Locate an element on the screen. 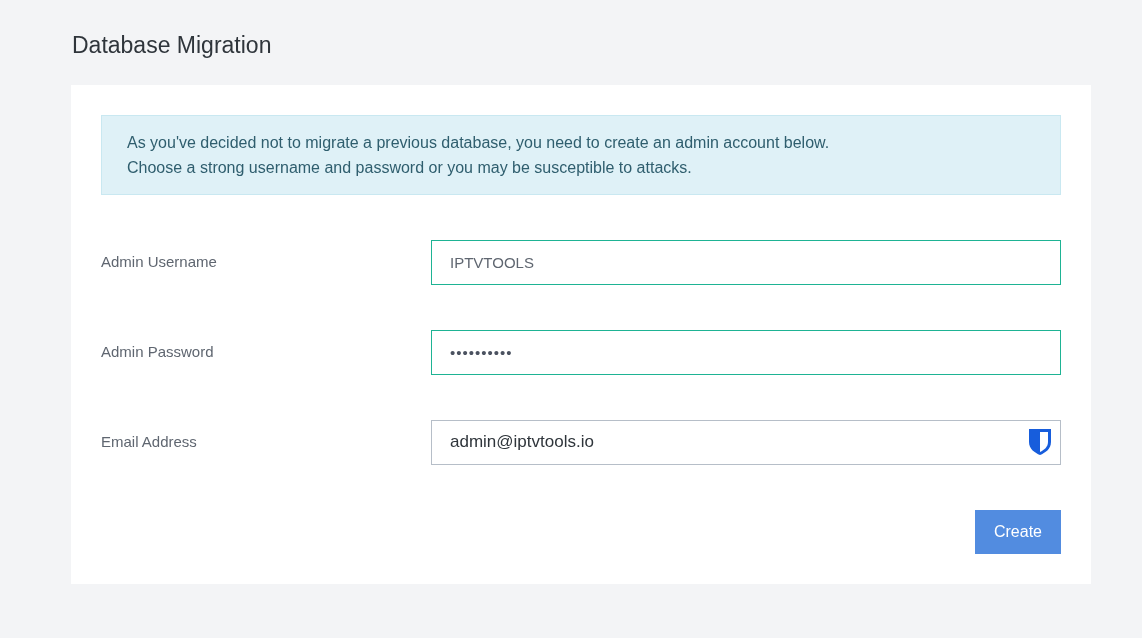 Image resolution: width=1142 pixels, height=638 pixels. shield-icon is located at coordinates (1040, 441).